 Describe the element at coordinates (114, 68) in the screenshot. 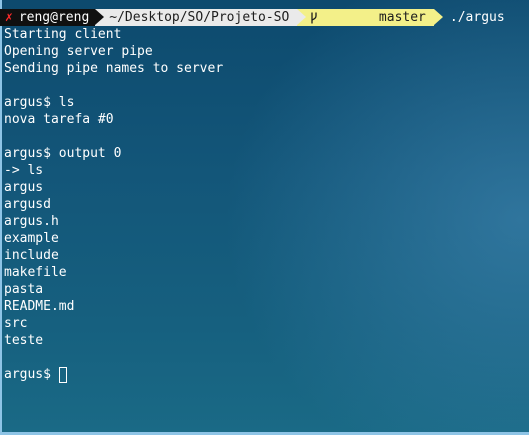

I see `output-line: Sending pipe names to server` at that location.